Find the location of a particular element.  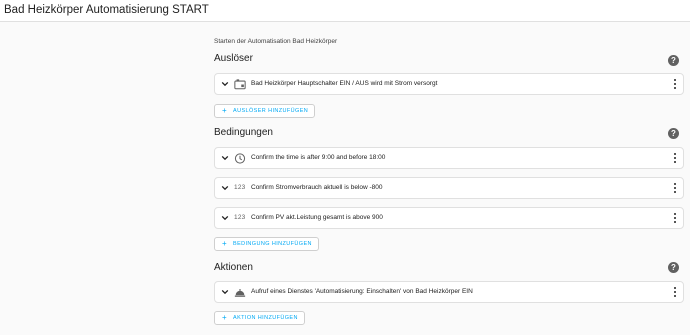

add-action-button: + AKTION HINZUFÜGEN is located at coordinates (259, 318).